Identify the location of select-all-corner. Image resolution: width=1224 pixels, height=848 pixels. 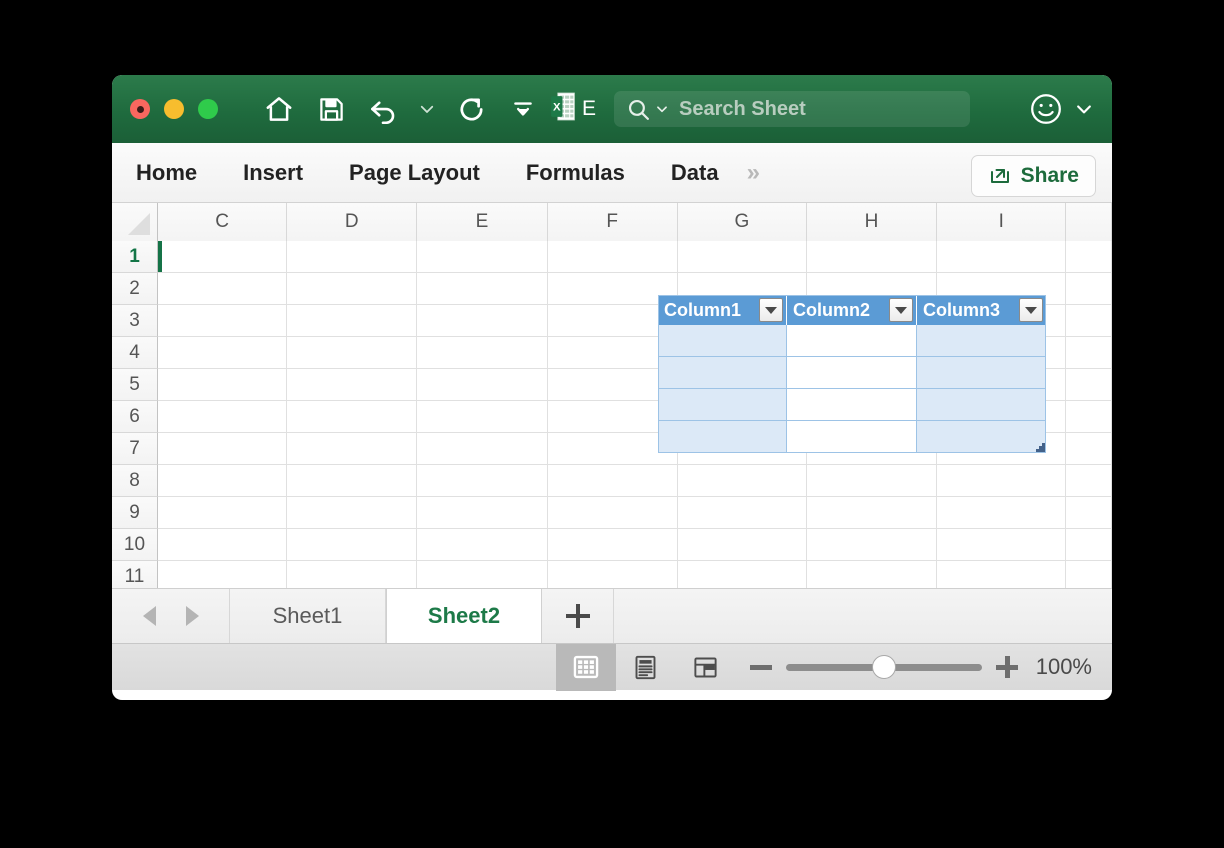
(135, 222).